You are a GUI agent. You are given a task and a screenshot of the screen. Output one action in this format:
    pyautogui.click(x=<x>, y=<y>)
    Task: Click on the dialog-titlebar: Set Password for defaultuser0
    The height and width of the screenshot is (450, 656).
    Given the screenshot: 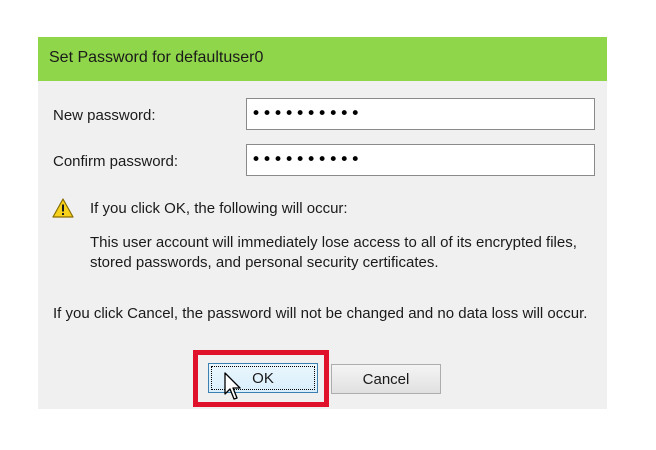 What is the action you would take?
    pyautogui.click(x=322, y=59)
    